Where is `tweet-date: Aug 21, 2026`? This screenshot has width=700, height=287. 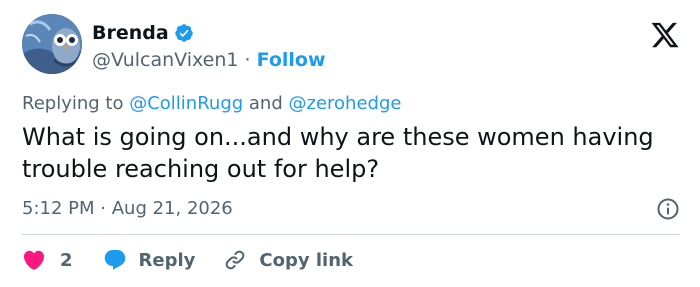
tweet-date: Aug 21, 2026 is located at coordinates (172, 208).